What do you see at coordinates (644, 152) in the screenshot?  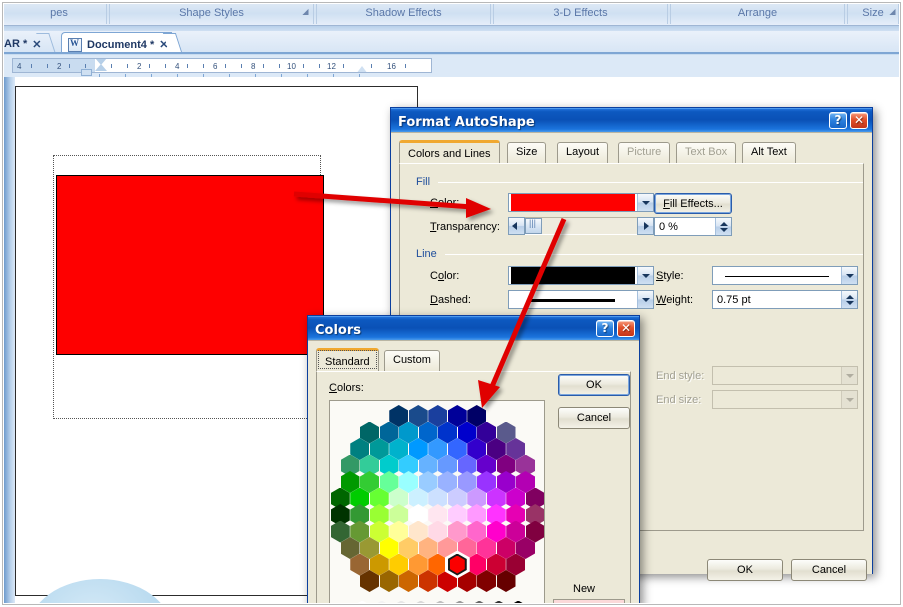 I see `tab-picture: Picture` at bounding box center [644, 152].